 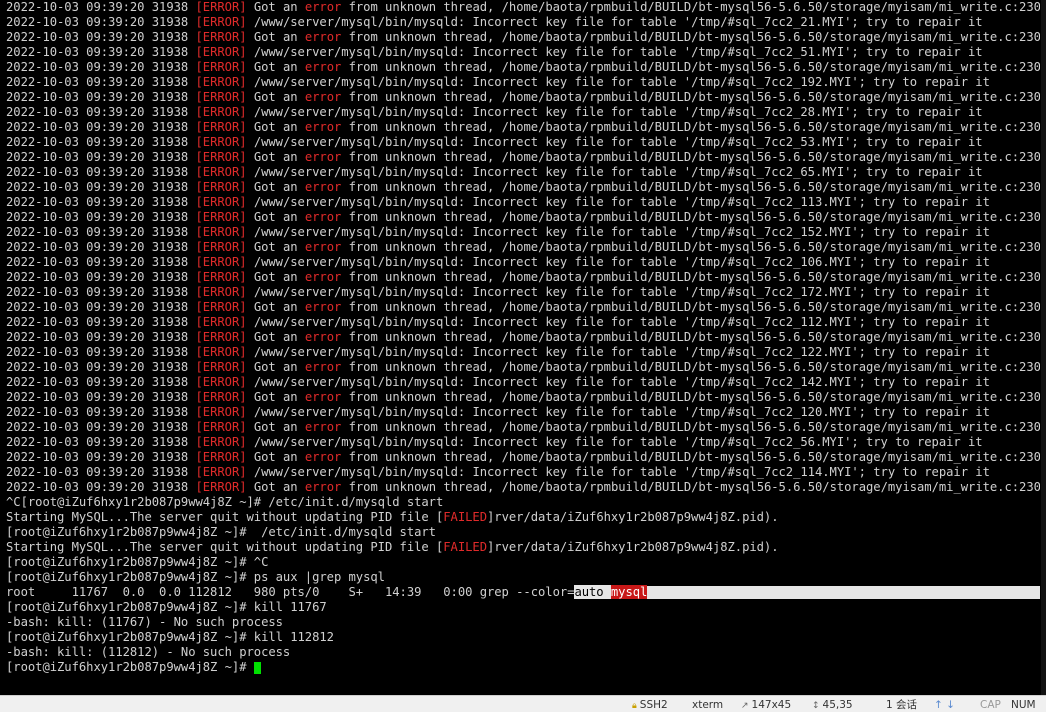 What do you see at coordinates (634, 706) in the screenshot?
I see `lock-icon: 🔒︎` at bounding box center [634, 706].